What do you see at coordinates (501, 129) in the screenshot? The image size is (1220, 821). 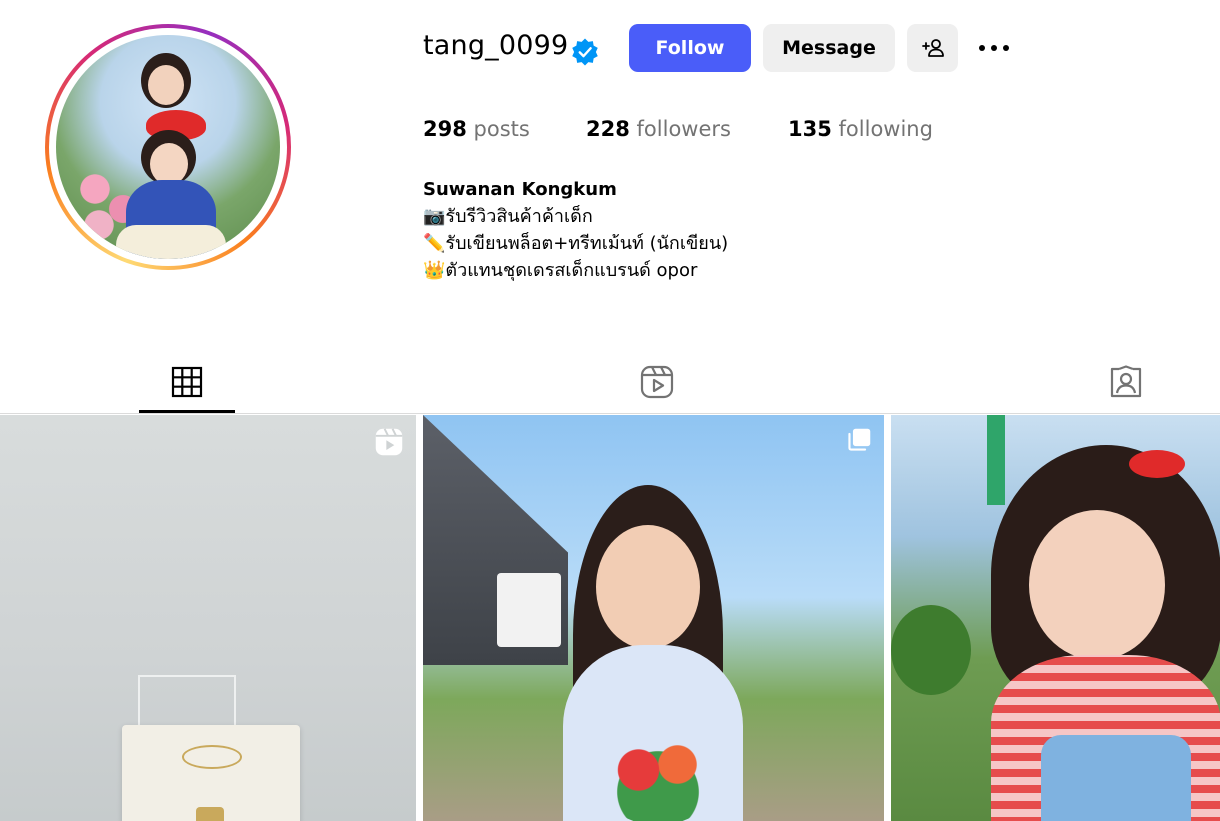 I see `posts-label: posts` at bounding box center [501, 129].